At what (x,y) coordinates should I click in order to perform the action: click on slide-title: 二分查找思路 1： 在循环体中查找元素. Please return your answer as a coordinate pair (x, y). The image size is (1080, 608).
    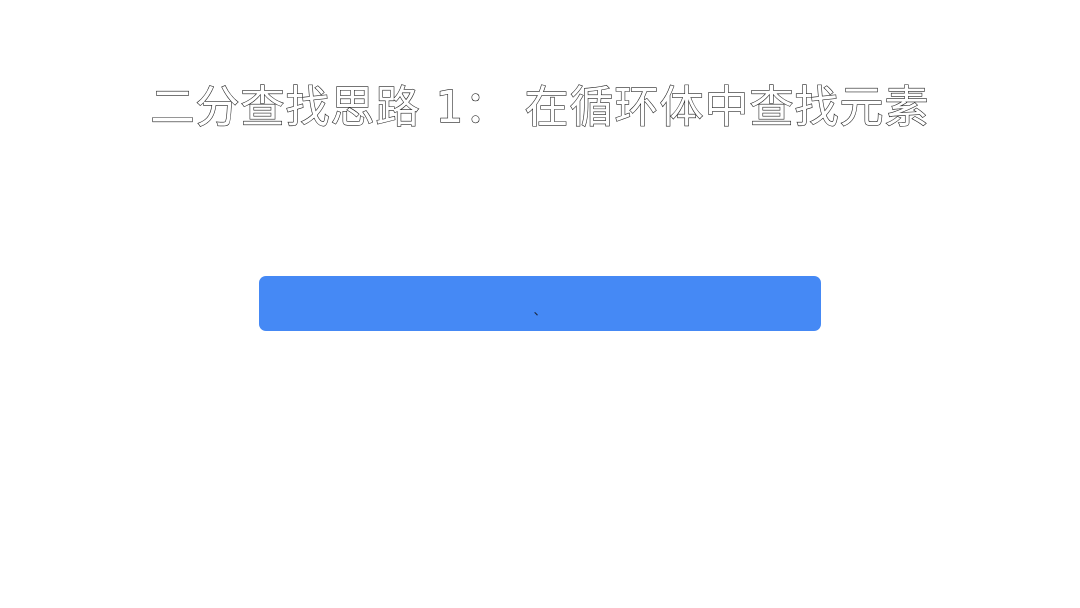
    Looking at the image, I should click on (540, 107).